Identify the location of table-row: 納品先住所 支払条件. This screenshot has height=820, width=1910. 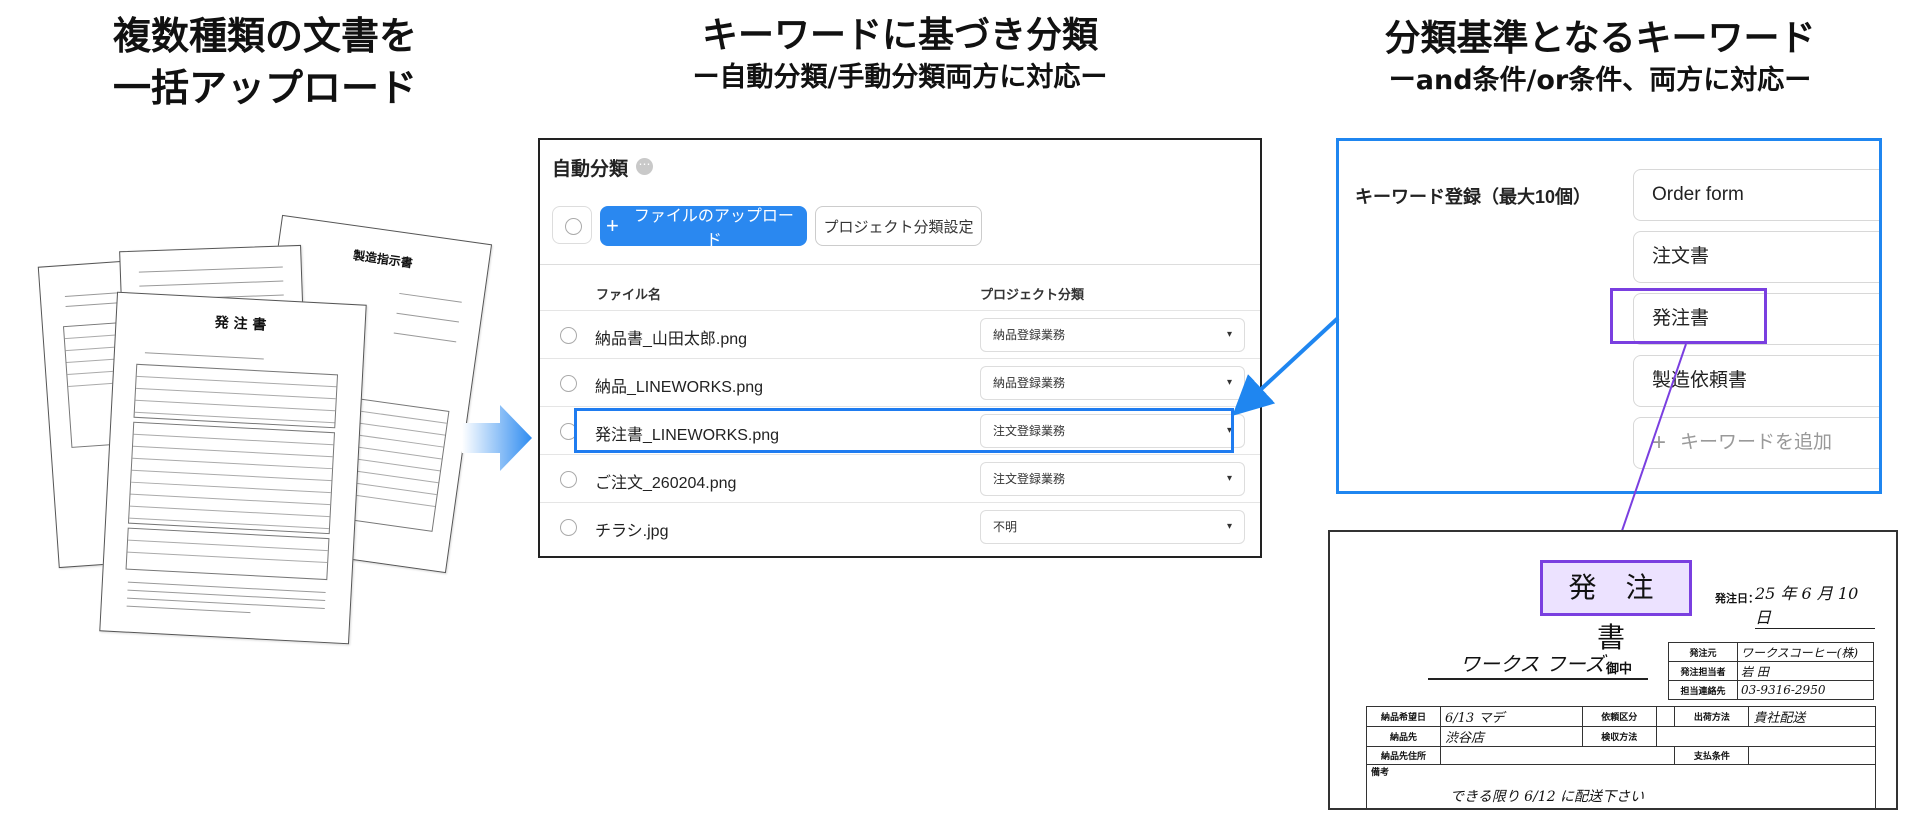
(1621, 755).